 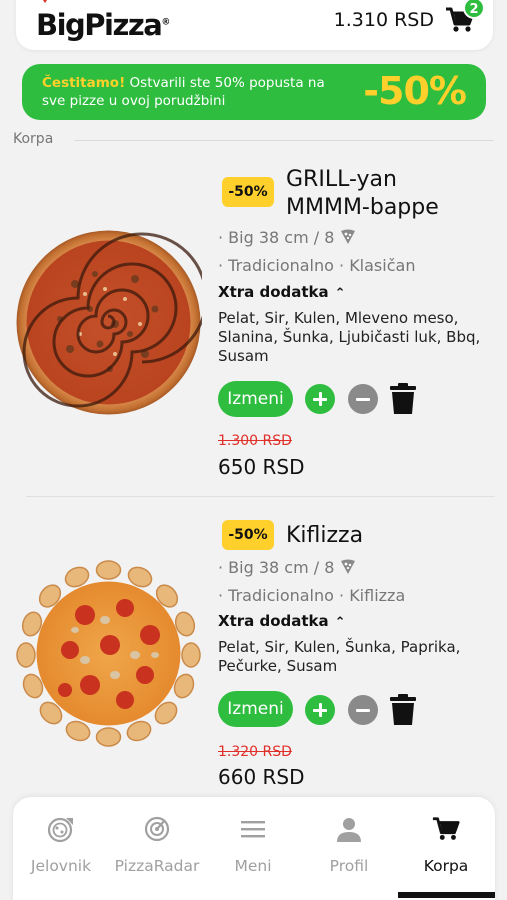 I want to click on nav-label: Jelovnik, so click(x=61, y=866).